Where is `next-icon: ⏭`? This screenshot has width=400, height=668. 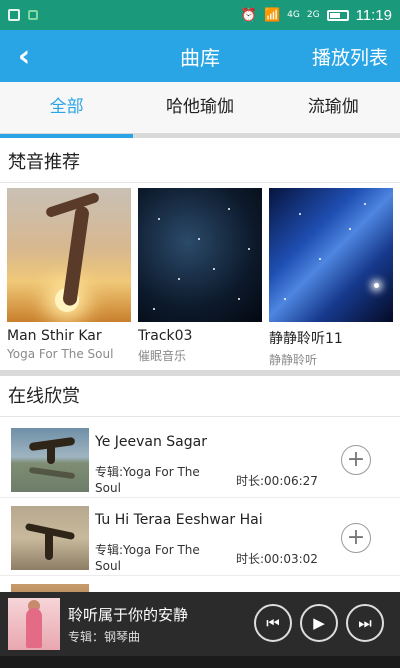 next-icon: ⏭ is located at coordinates (365, 623).